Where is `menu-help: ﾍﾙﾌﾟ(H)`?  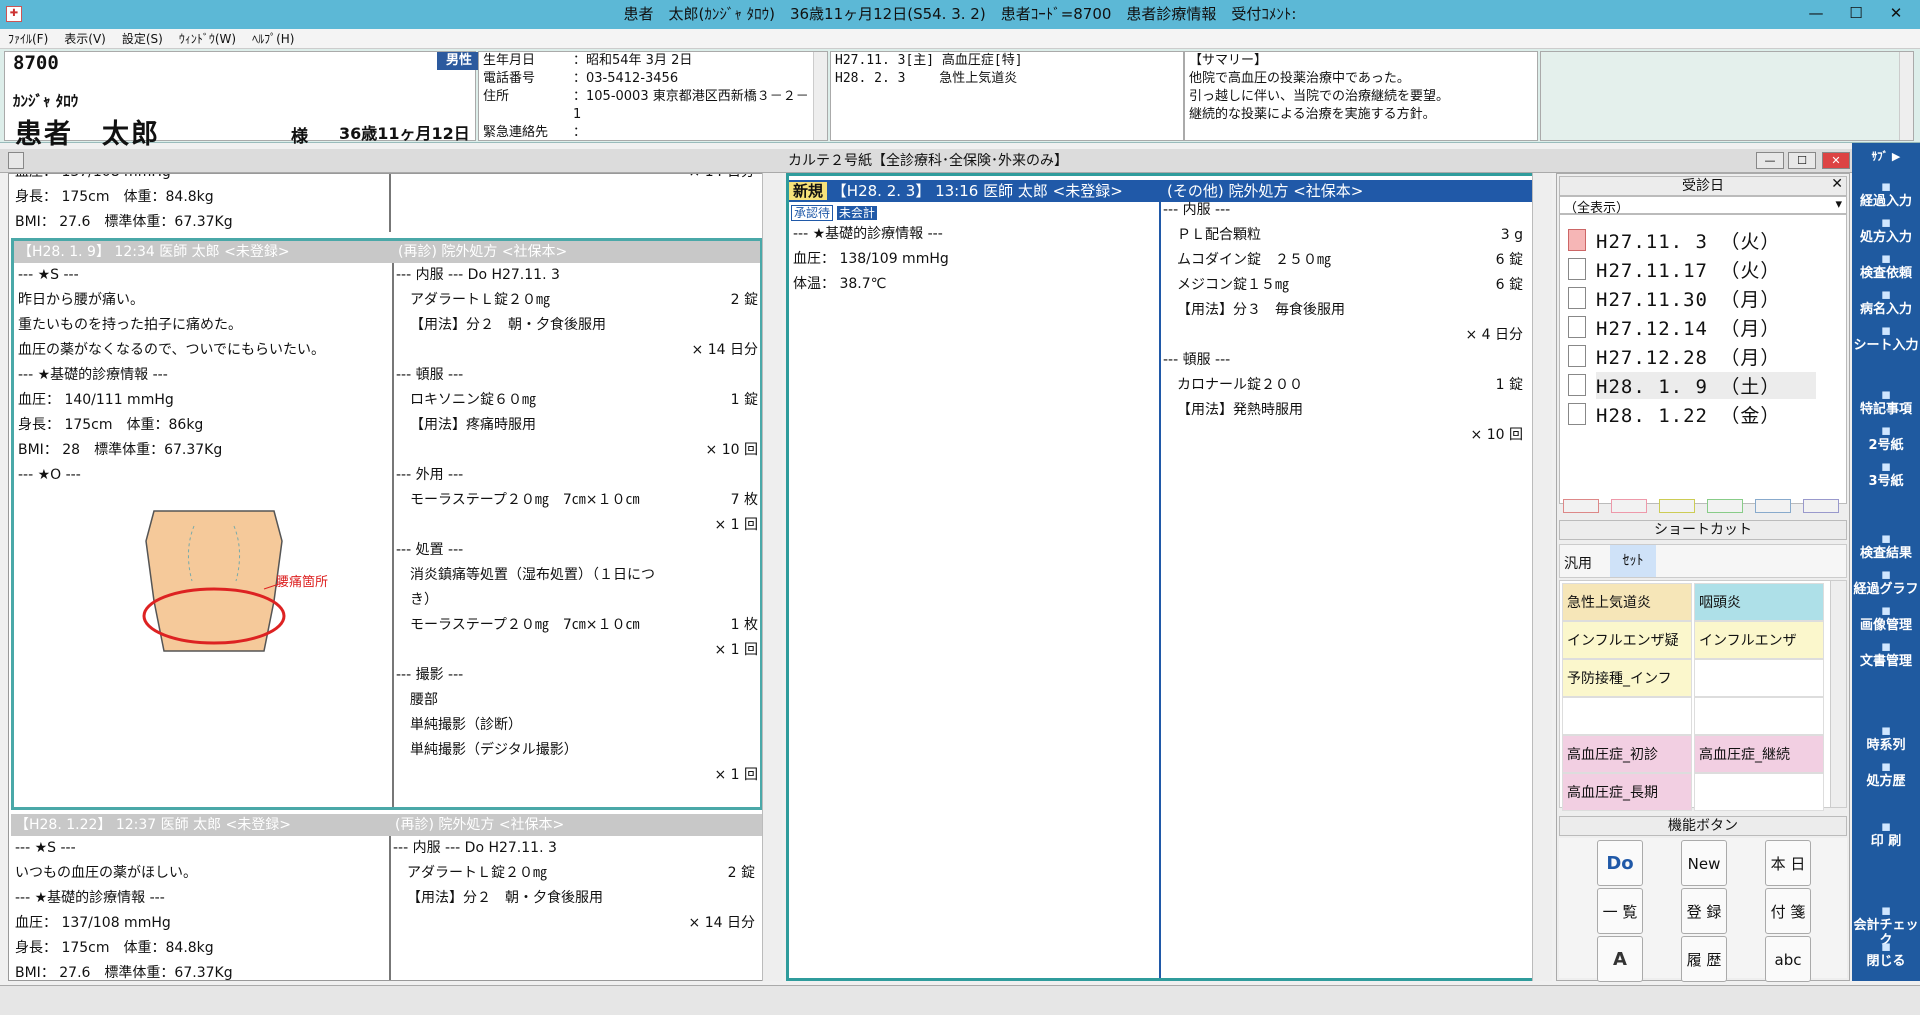 menu-help: ﾍﾙﾌﾟ(H) is located at coordinates (273, 39).